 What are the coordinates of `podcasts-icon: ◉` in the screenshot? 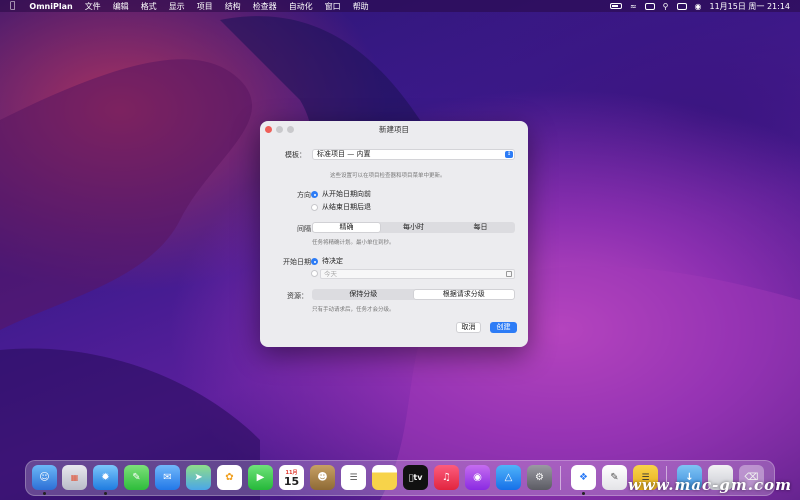 It's located at (477, 477).